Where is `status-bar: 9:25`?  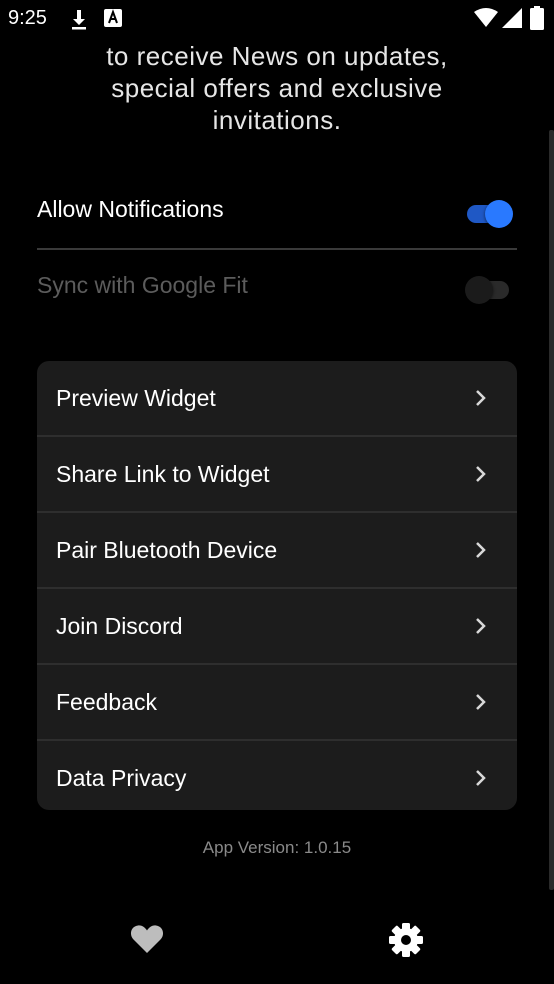
status-bar: 9:25 is located at coordinates (277, 19).